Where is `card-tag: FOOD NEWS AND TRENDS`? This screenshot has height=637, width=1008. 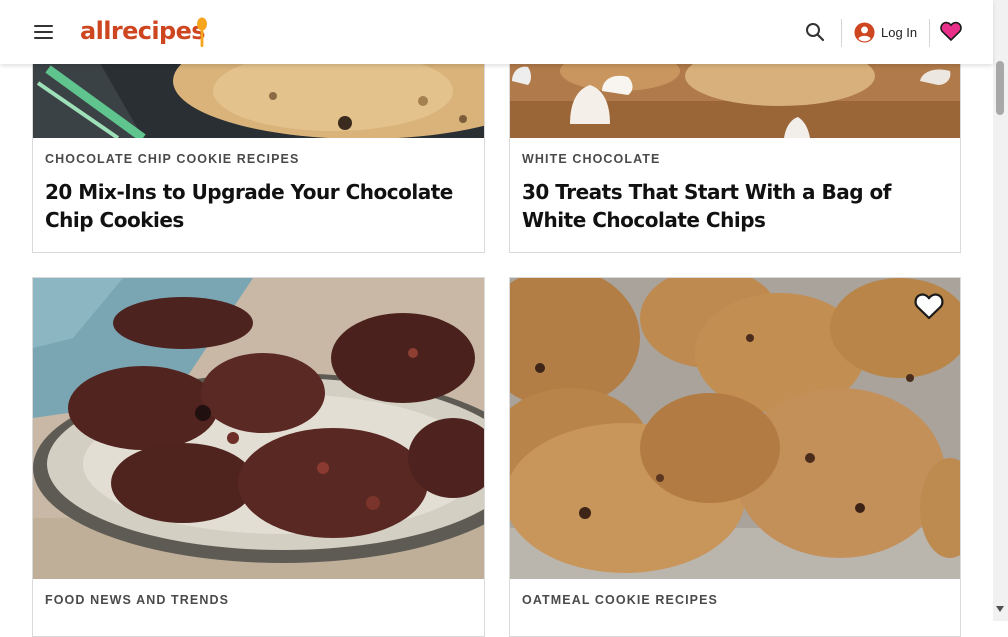 card-tag: FOOD NEWS AND TRENDS is located at coordinates (137, 600).